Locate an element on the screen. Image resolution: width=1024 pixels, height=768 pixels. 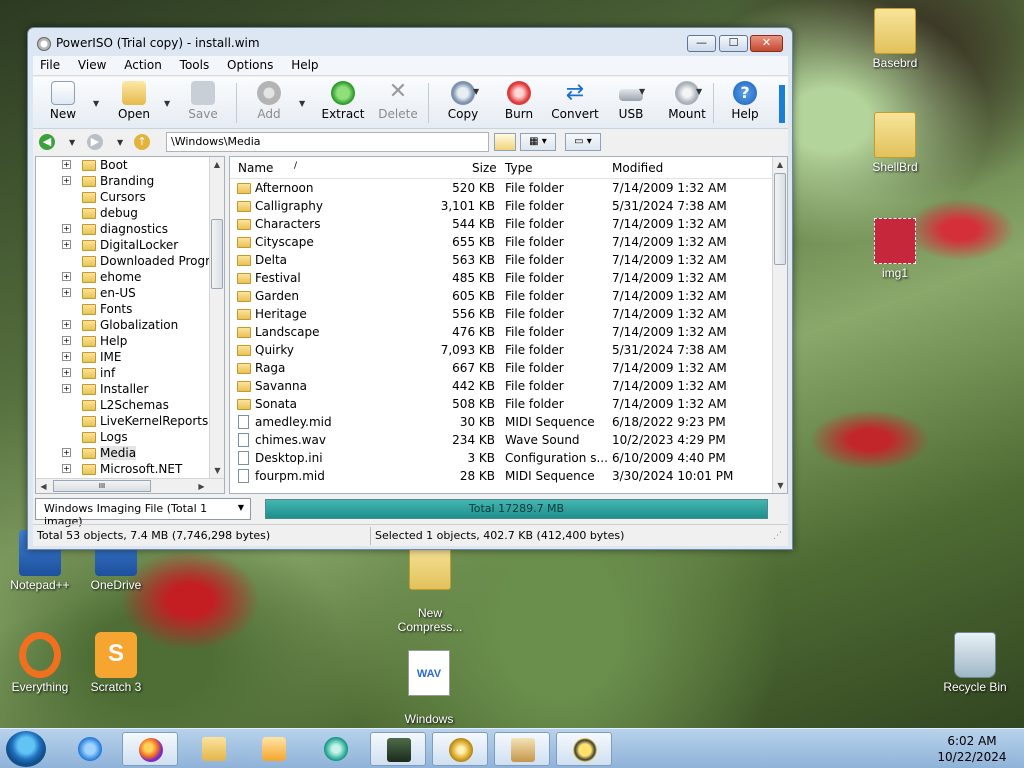
system-clock: 6:02 AM 10/22/2024 is located at coordinates (972, 749).